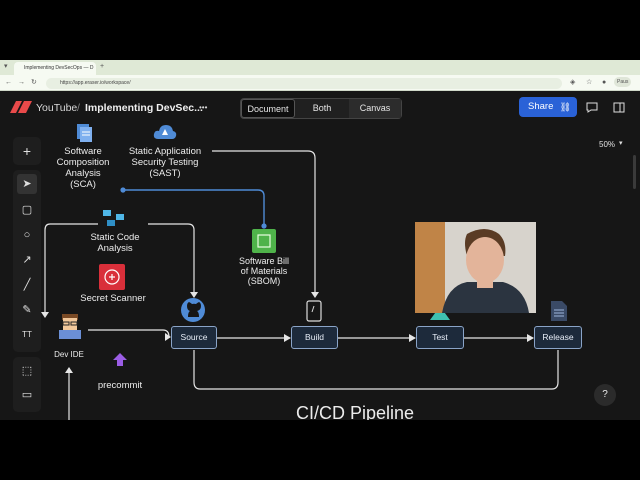 This screenshot has height=480, width=640. I want to click on connector-handle-start, so click(123, 190).